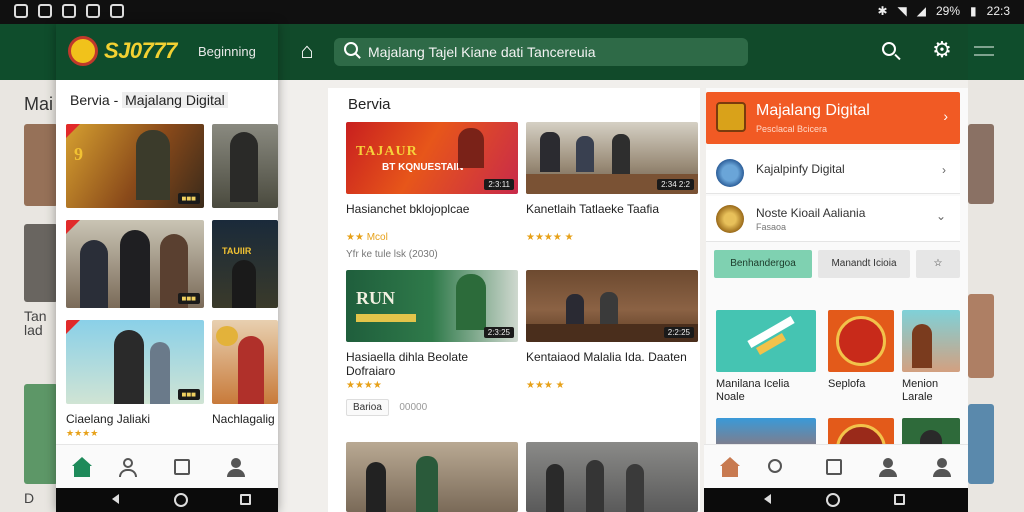 Image resolution: width=1024 pixels, height=512 pixels. Describe the element at coordinates (984, 51) in the screenshot. I see `menu-icon` at that location.